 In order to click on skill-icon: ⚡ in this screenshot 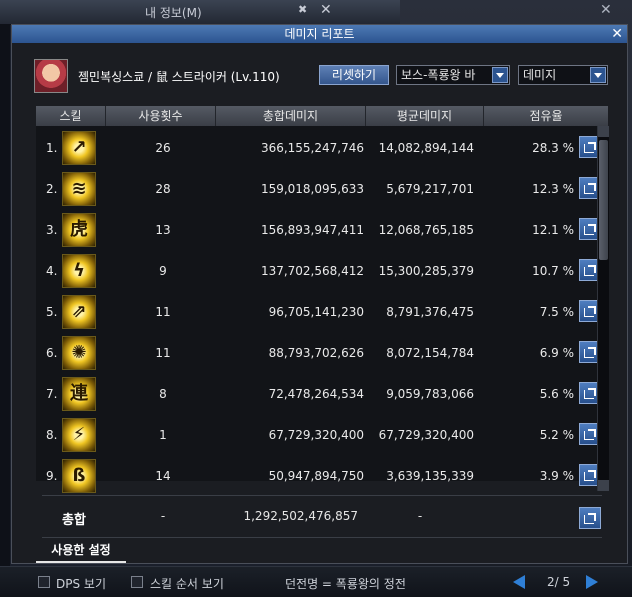, I will do `click(79, 435)`.